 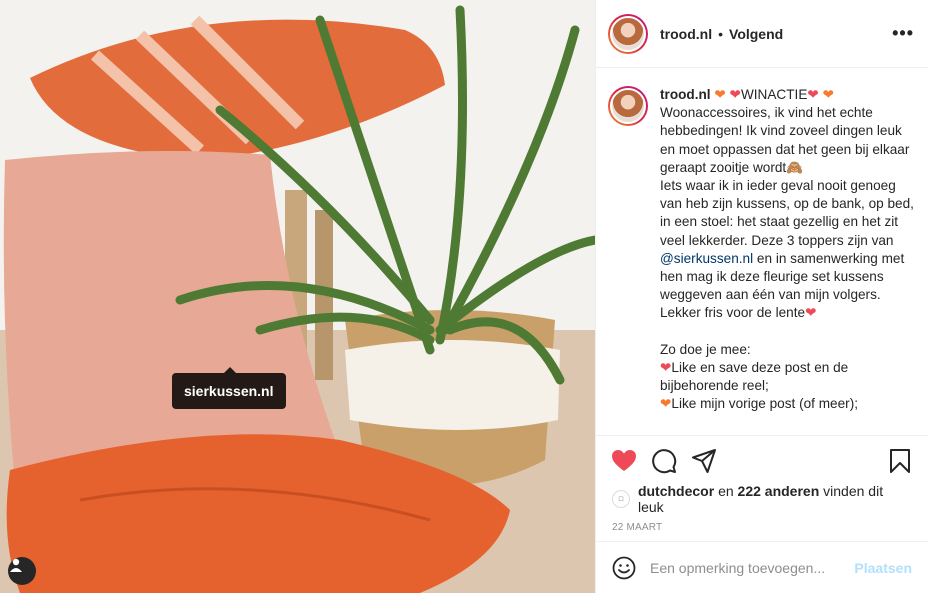 I want to click on author-username: trood.nl, so click(x=686, y=34).